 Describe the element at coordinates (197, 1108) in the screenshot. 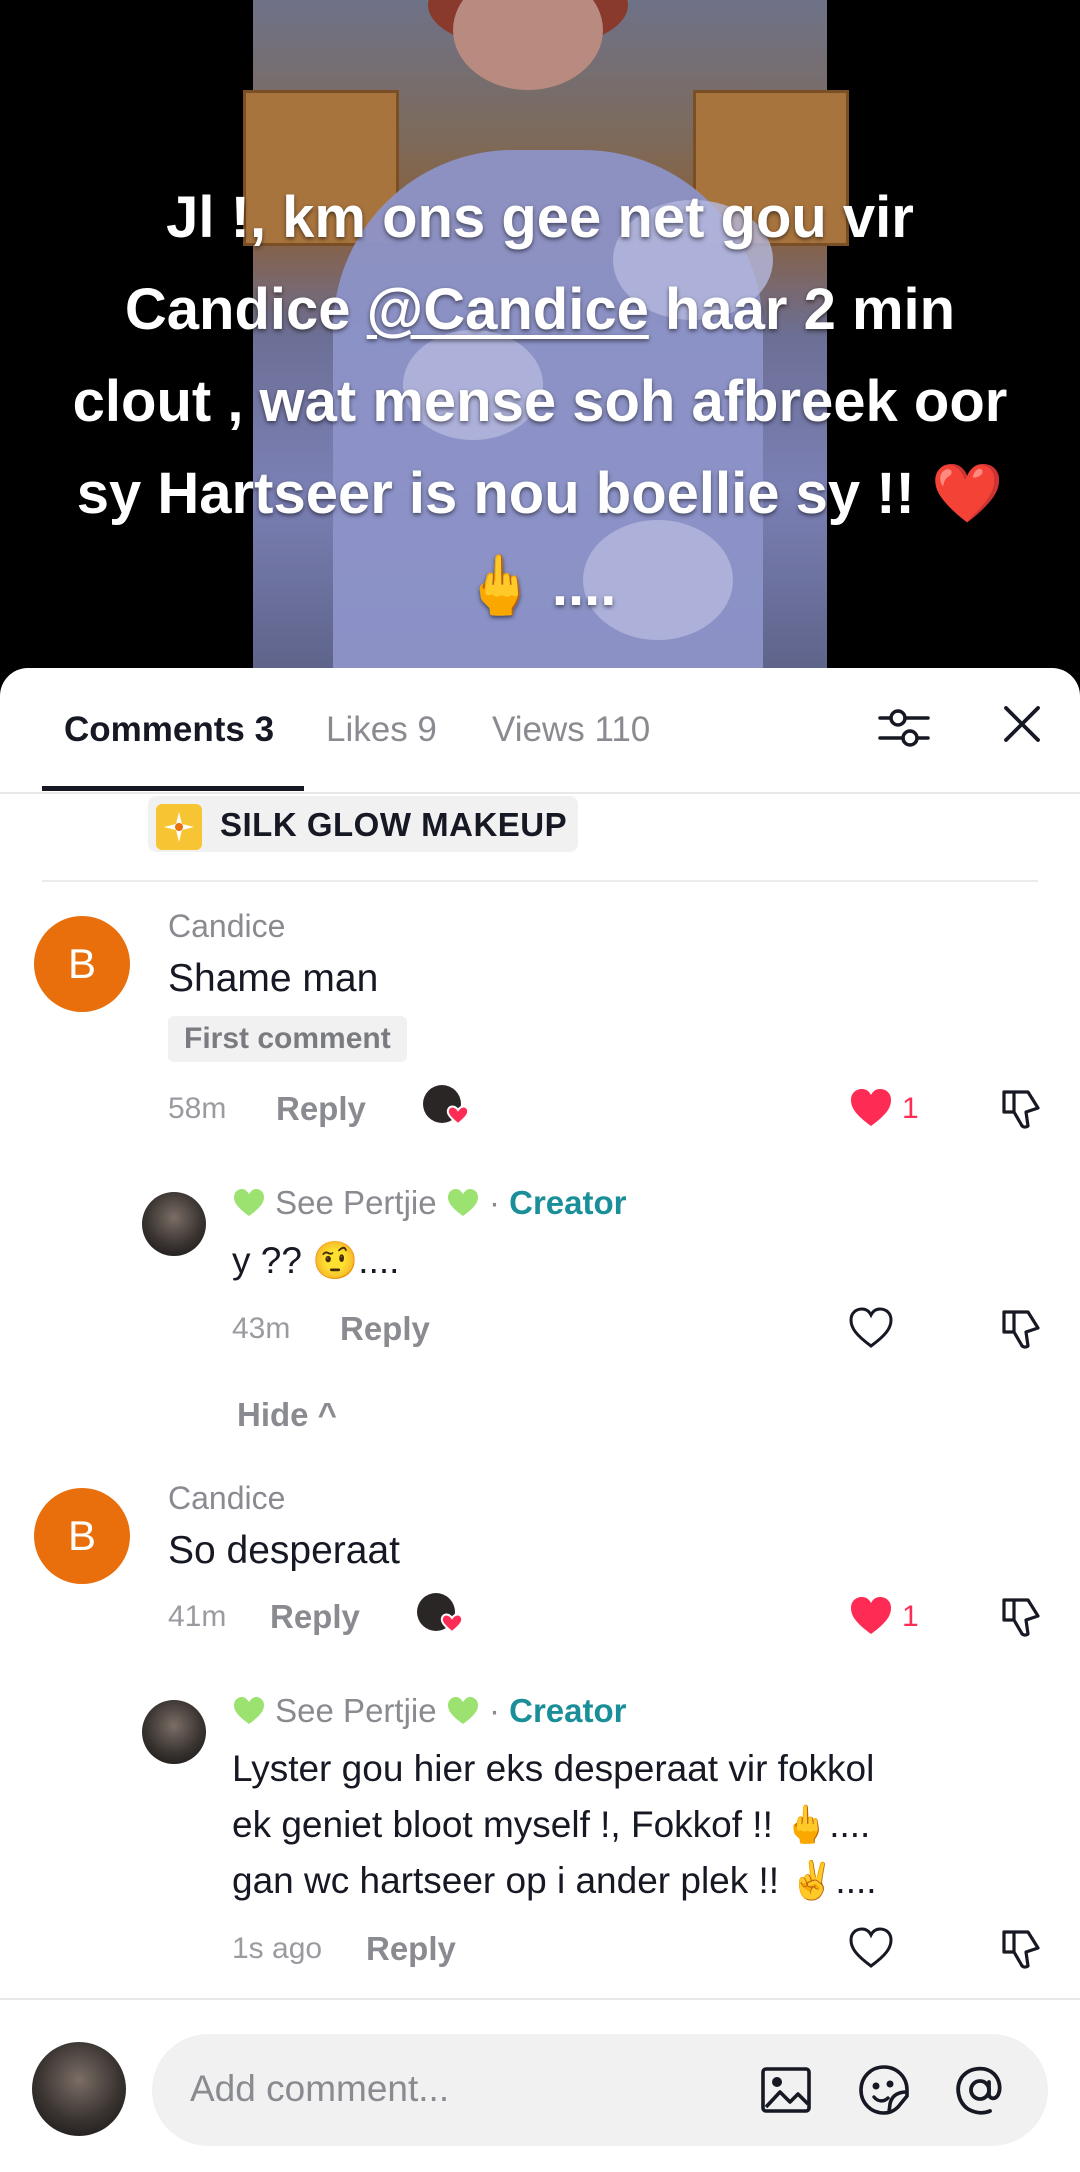

I see `comment-time: 58m` at that location.